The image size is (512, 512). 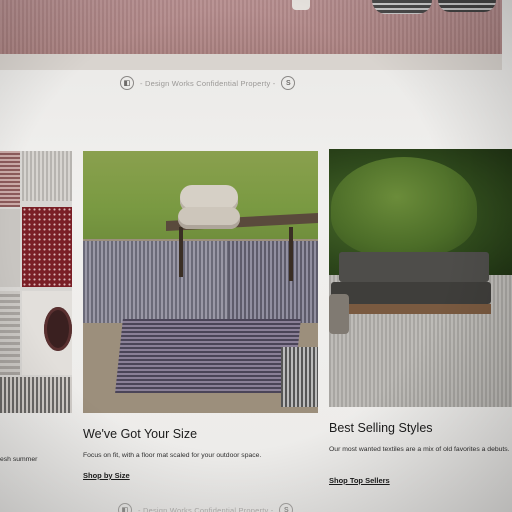 I want to click on pillow, so click(x=209, y=218).